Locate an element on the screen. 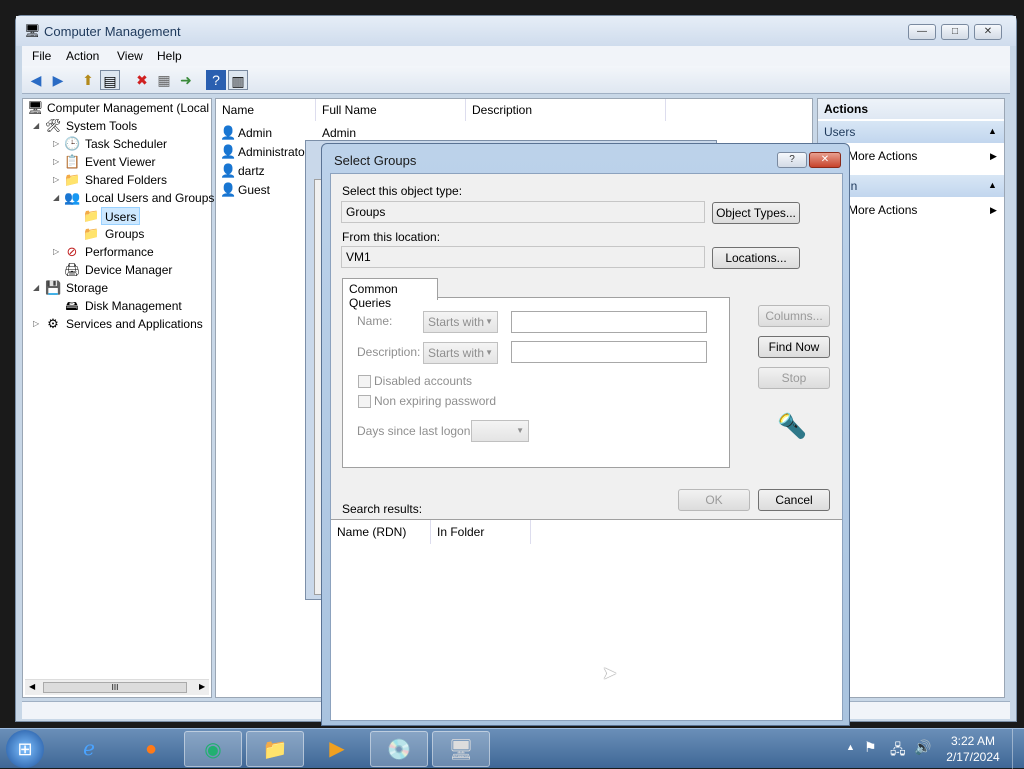 The height and width of the screenshot is (769, 1024). tree-performance: Performance is located at coordinates (119, 252).